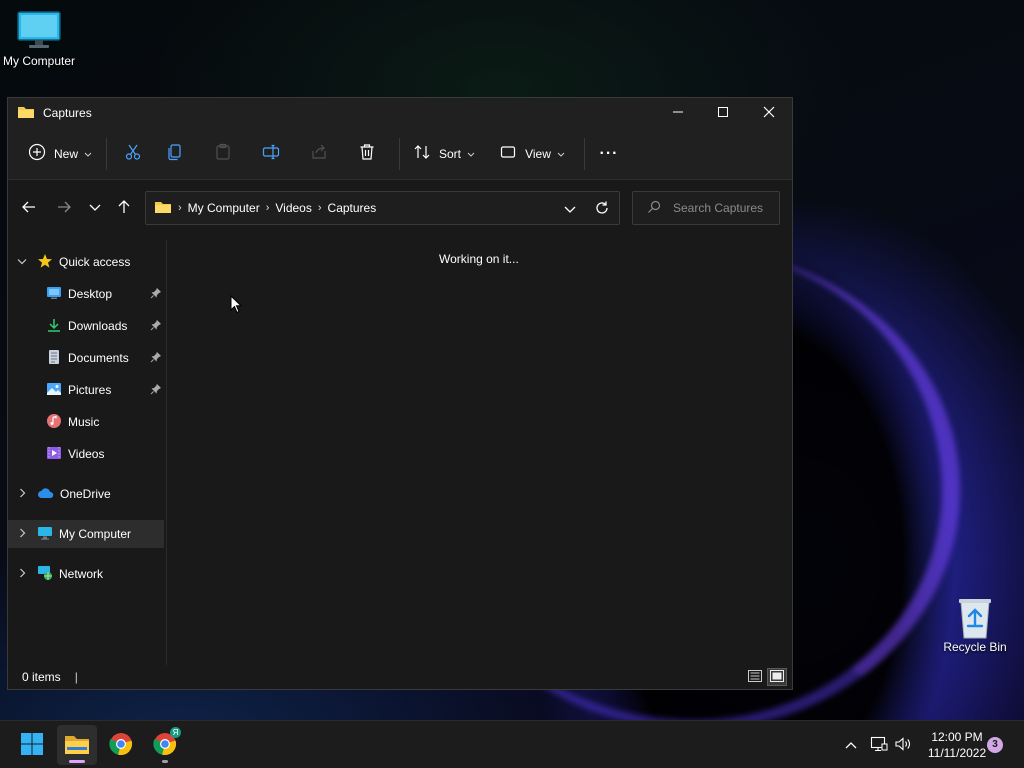 The height and width of the screenshot is (768, 1024). I want to click on copy-icon, so click(175, 153).